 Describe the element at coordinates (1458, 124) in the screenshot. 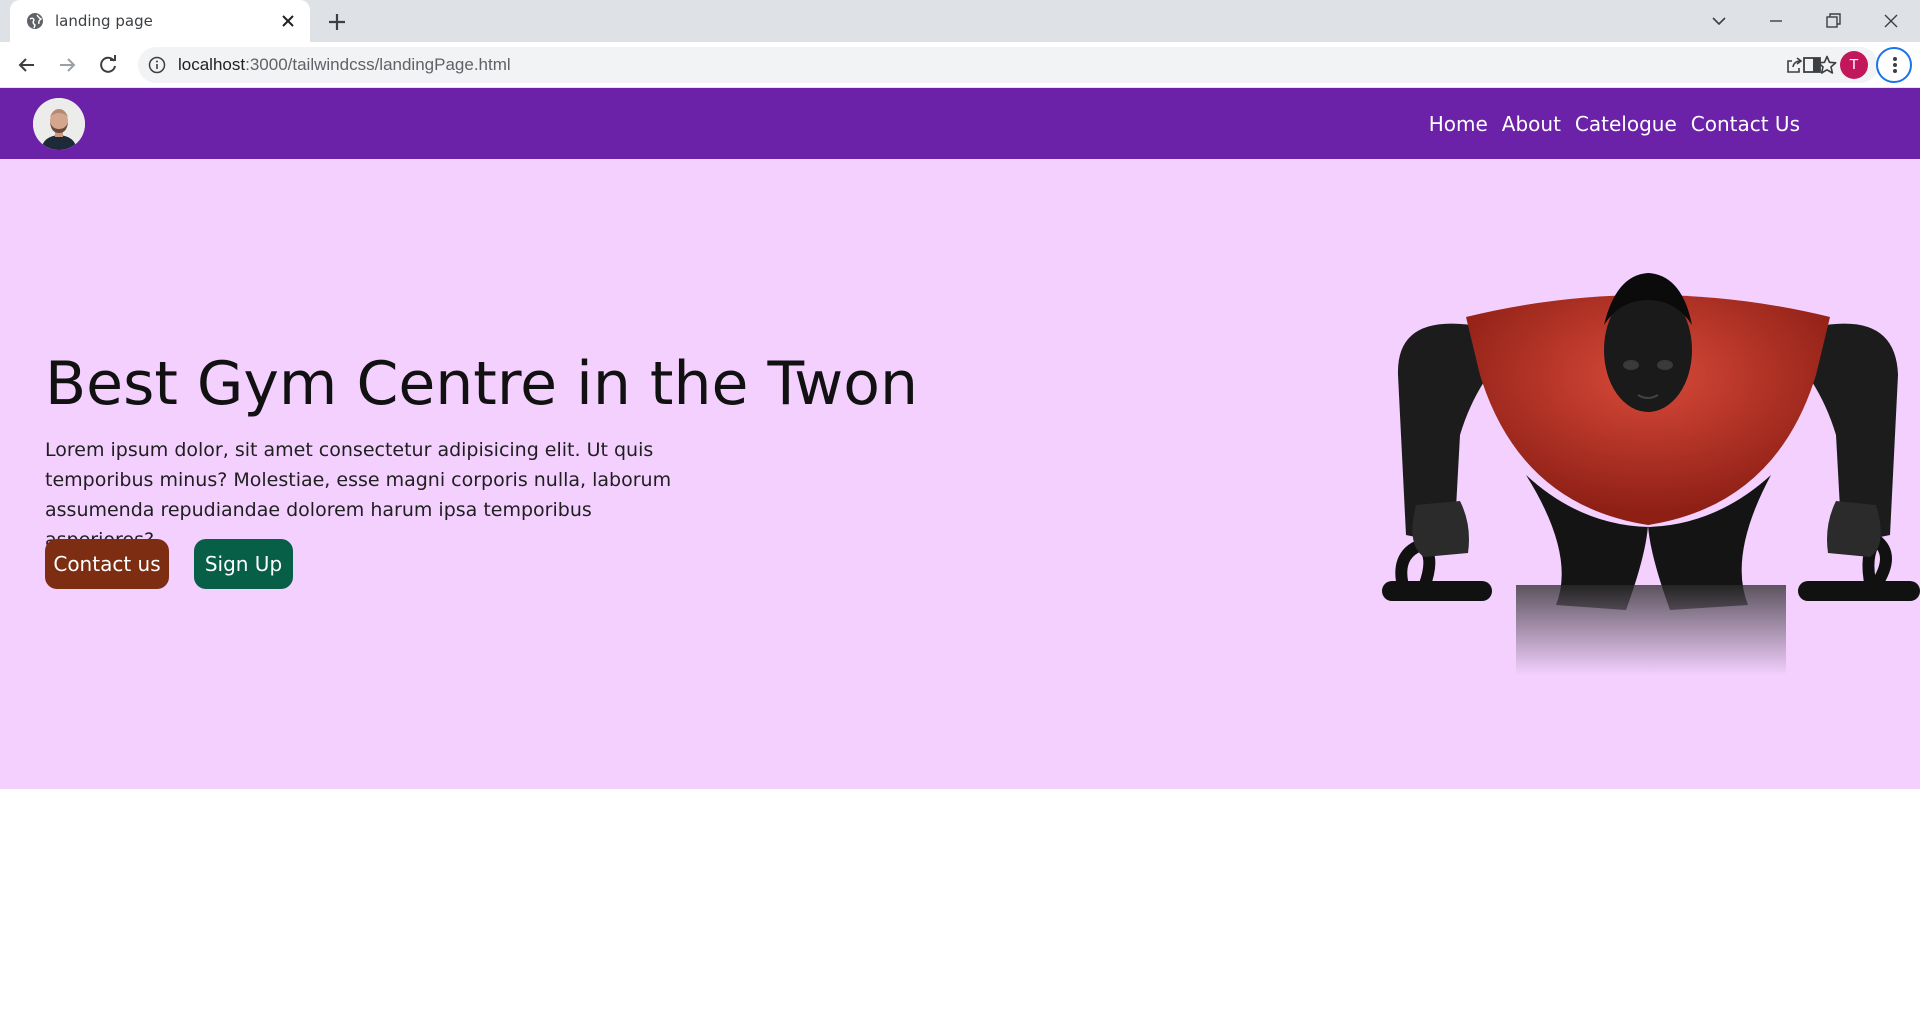

I see `nav-link-home: Home` at that location.